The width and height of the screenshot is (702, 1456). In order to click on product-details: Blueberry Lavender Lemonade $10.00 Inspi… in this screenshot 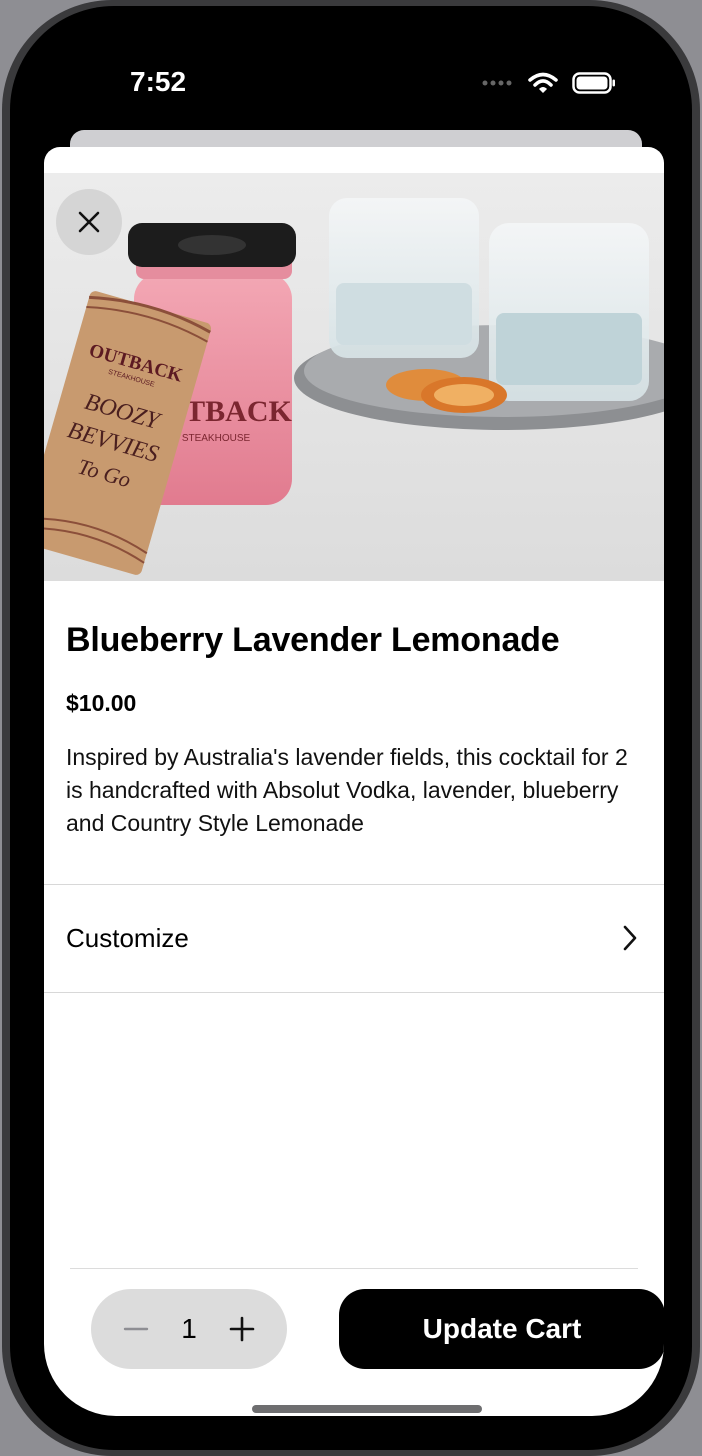, I will do `click(354, 730)`.